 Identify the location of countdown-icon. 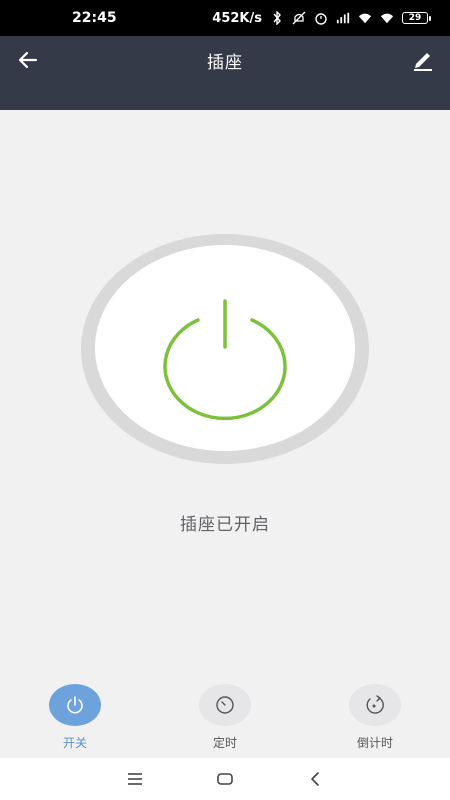
(375, 704).